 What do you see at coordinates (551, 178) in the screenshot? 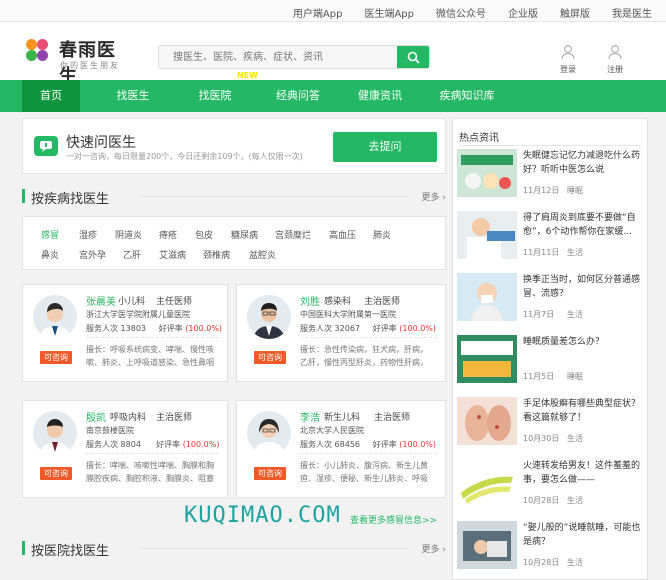
I see `news-item: 失眠健忘记忆力减退吃什么药好？听听中医怎么说 11月12日 睡眠` at bounding box center [551, 178].